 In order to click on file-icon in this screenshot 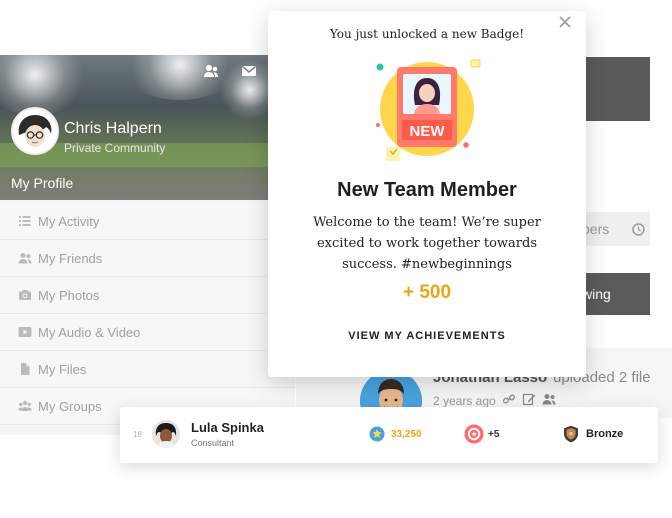, I will do `click(25, 369)`.